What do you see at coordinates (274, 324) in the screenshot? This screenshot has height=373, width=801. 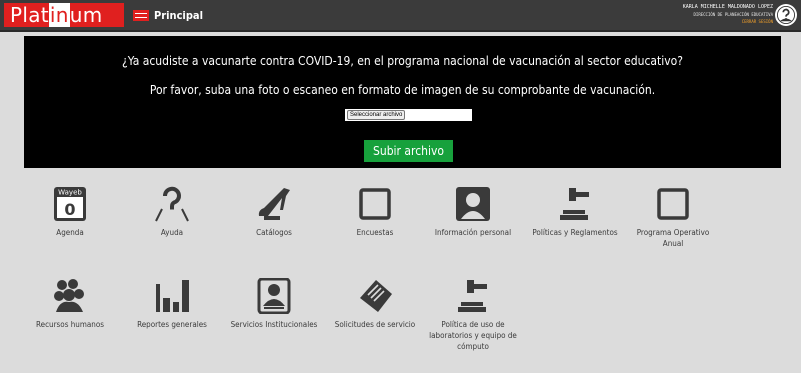 I see `tile-label: Servicios Institucionales` at bounding box center [274, 324].